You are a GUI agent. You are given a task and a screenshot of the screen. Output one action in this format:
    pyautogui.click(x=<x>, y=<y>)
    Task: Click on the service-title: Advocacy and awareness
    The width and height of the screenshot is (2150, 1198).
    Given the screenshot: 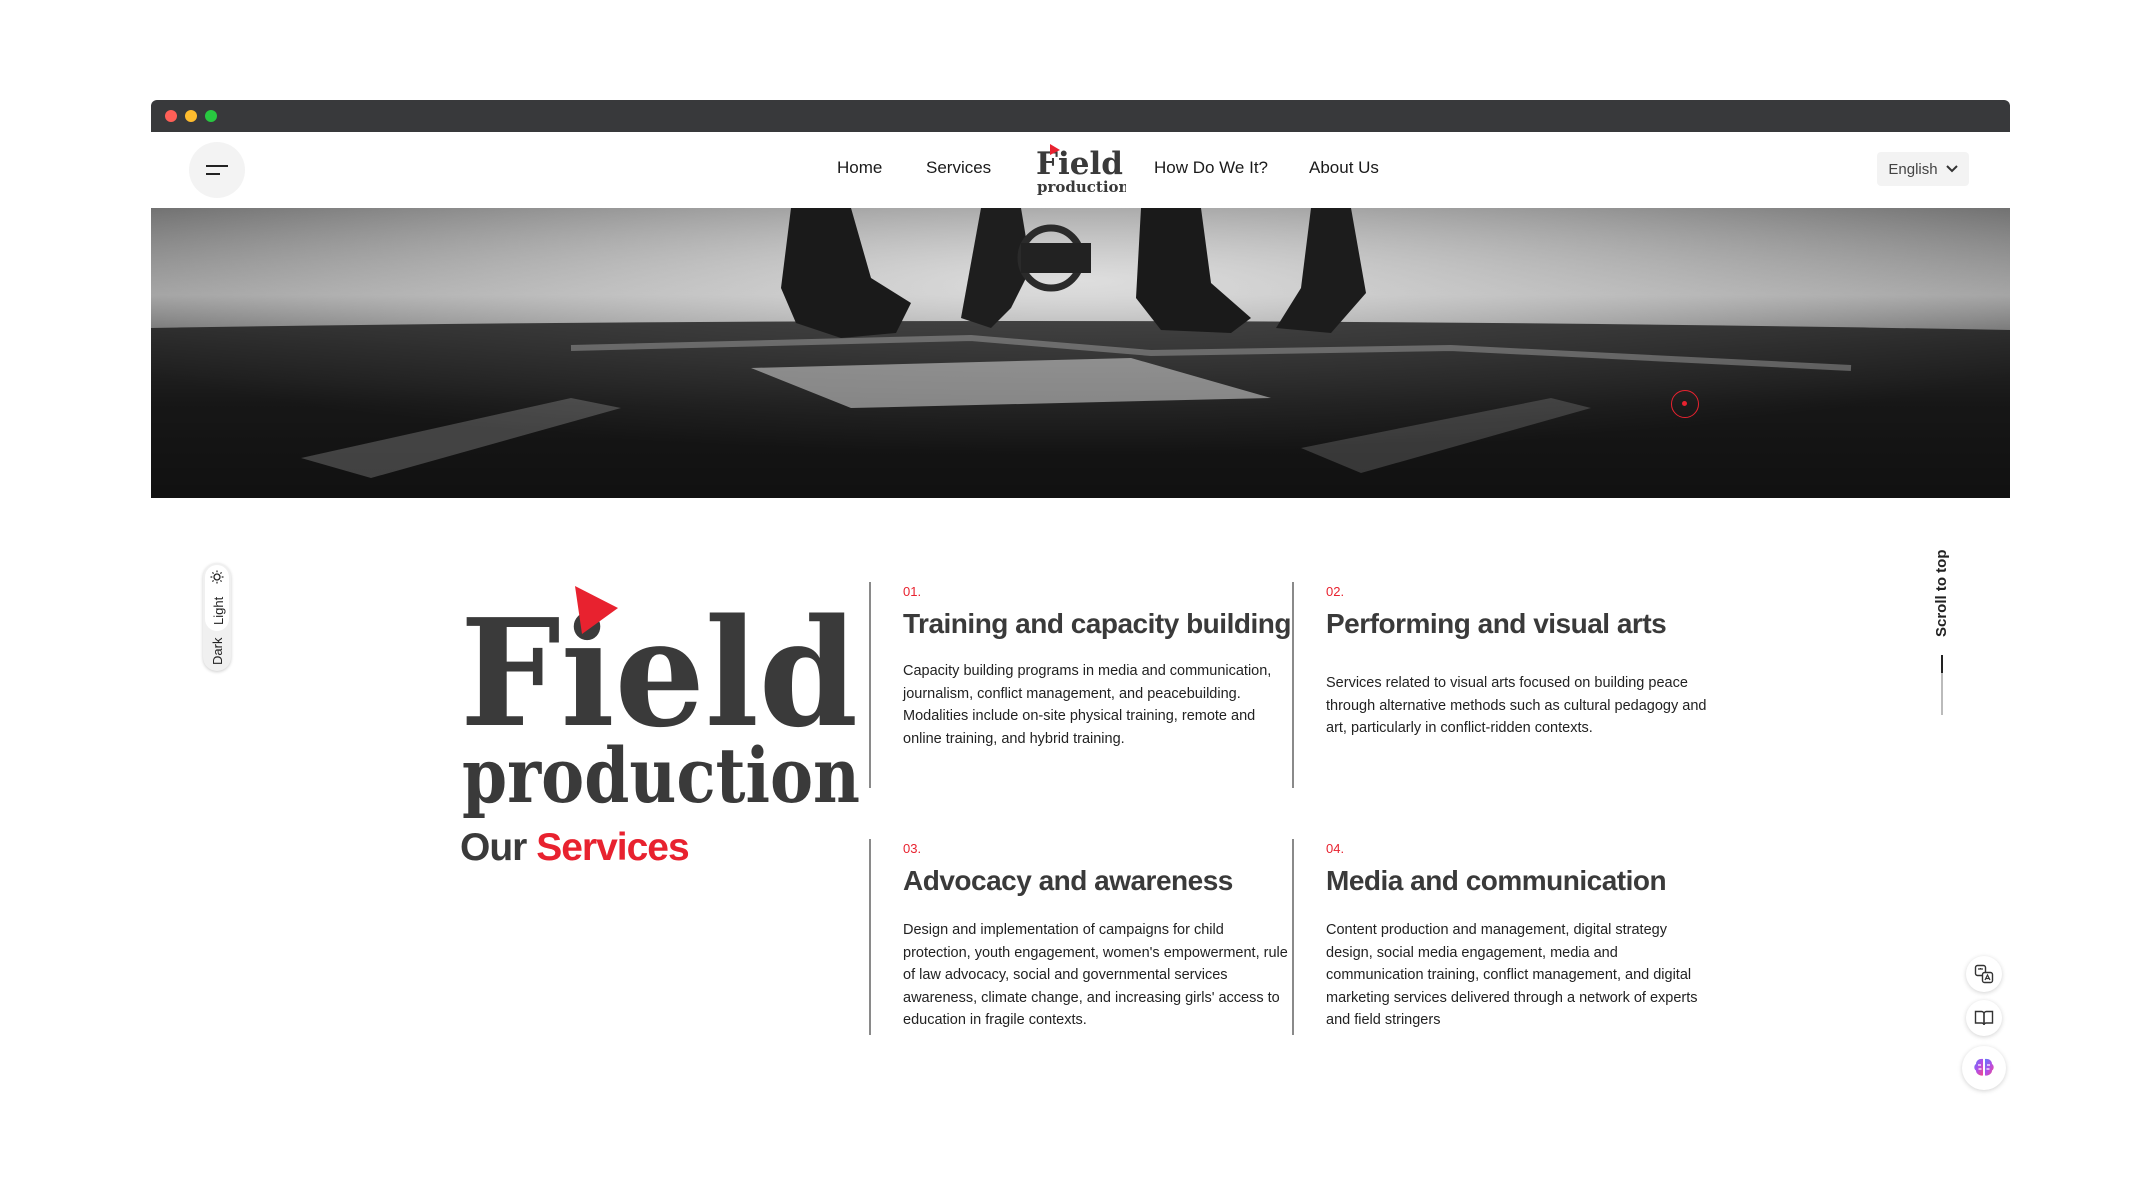 What is the action you would take?
    pyautogui.click(x=1068, y=880)
    